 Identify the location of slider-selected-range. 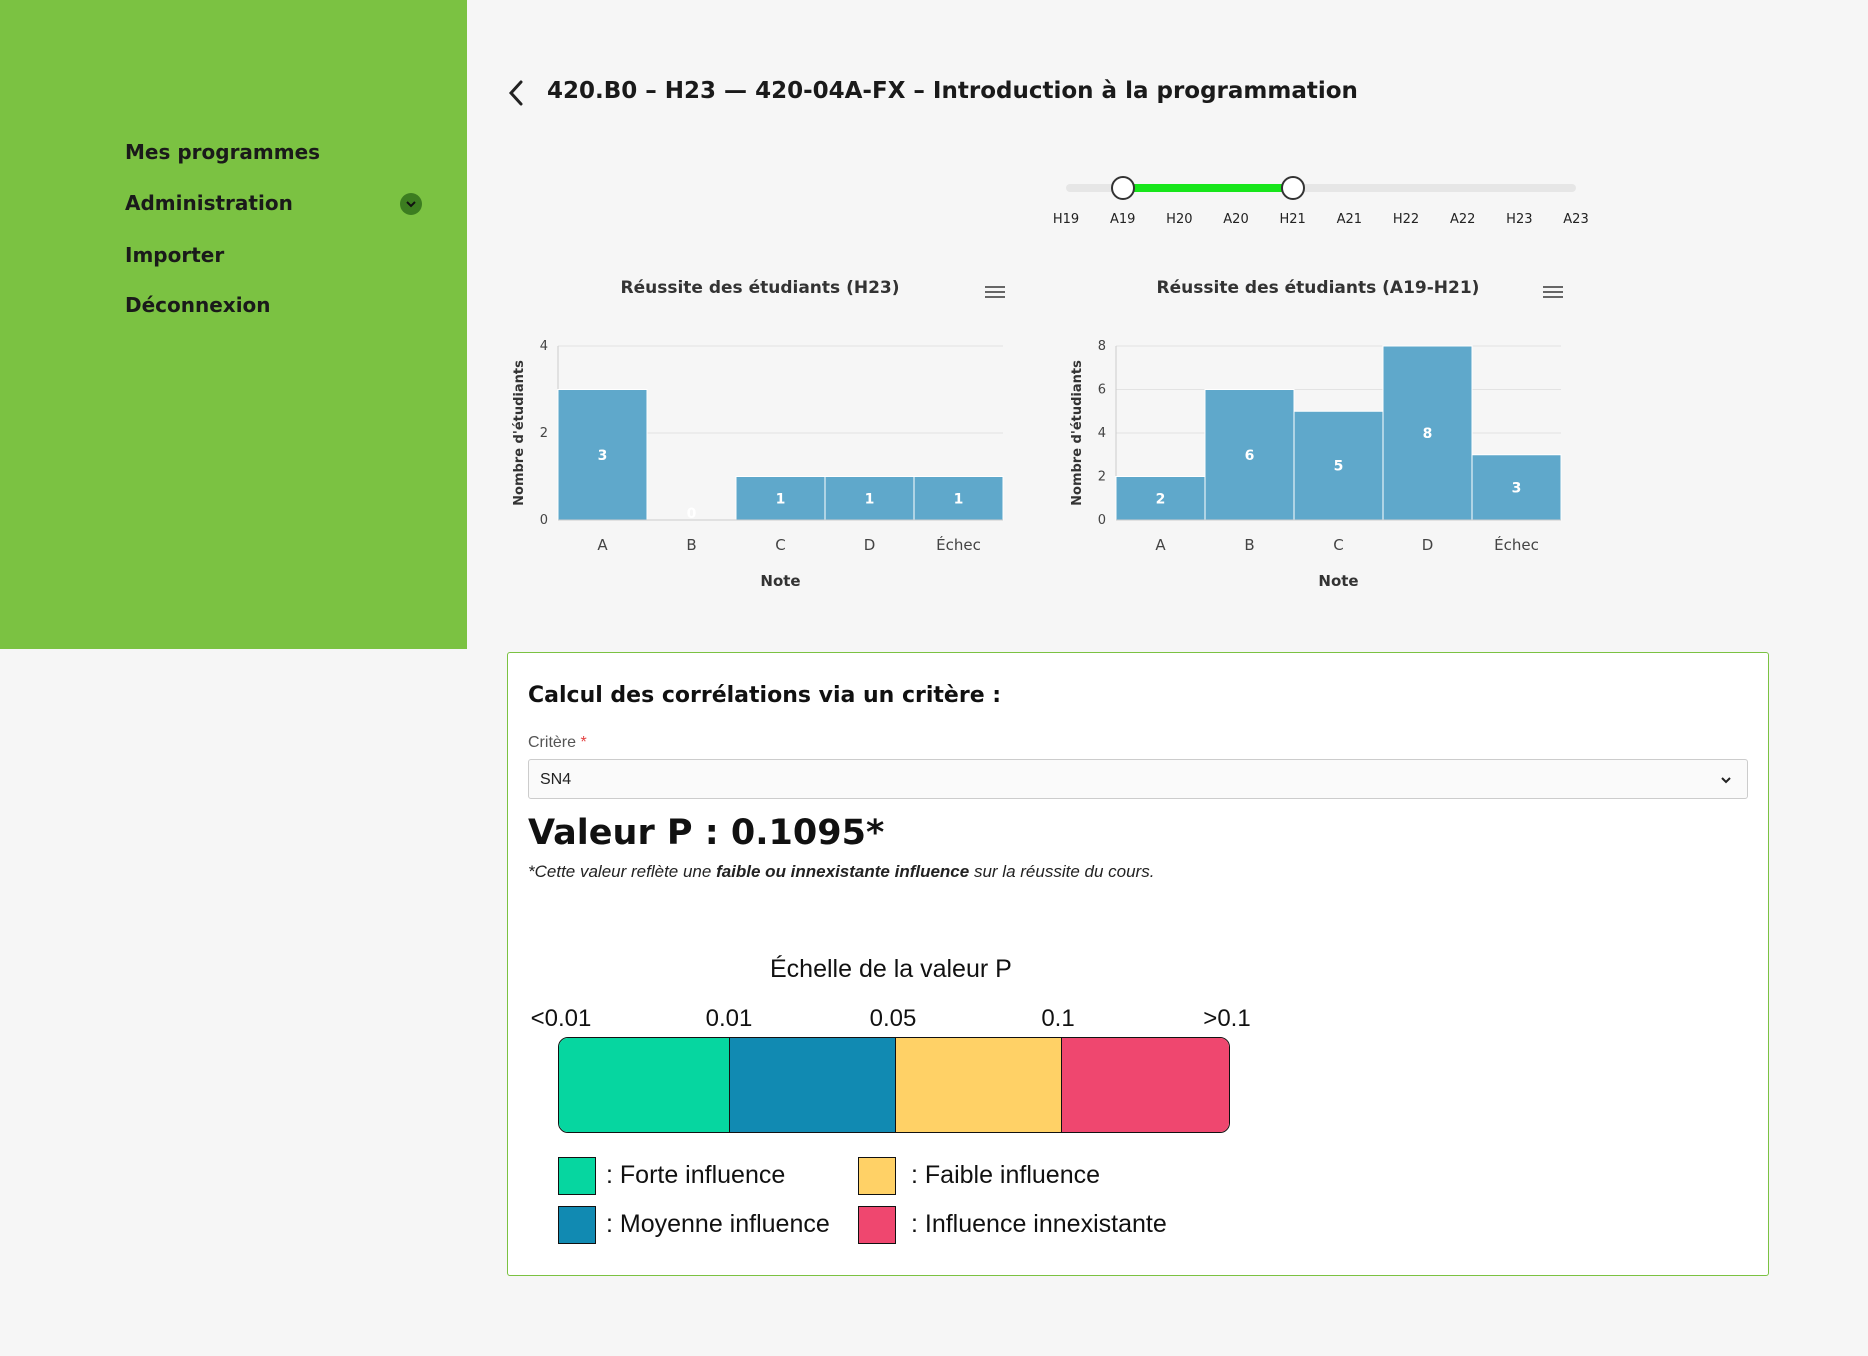
(1207, 188).